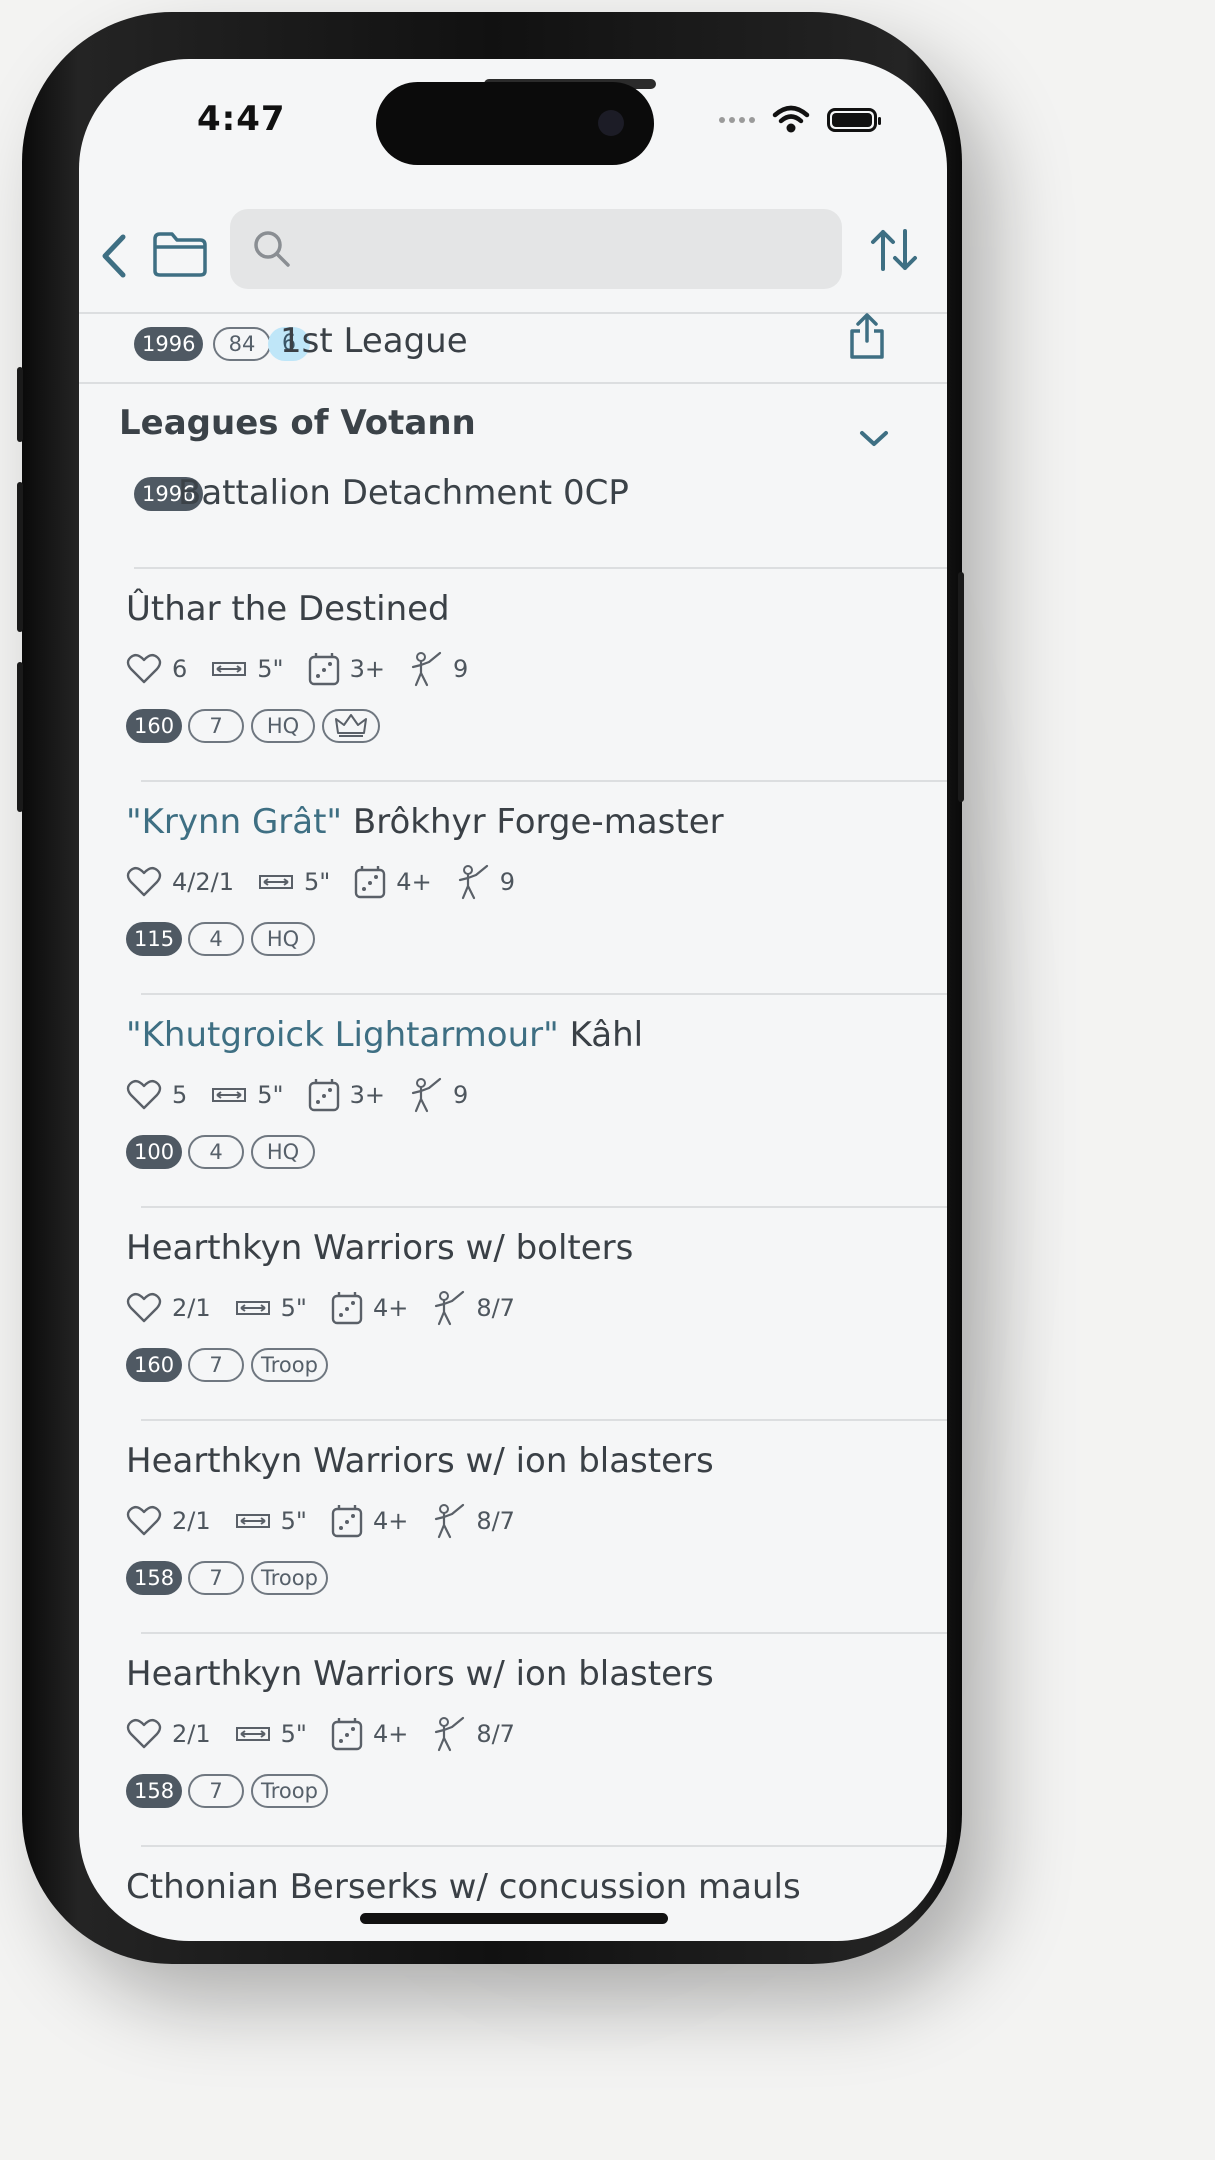  I want to click on status-icons, so click(800, 120).